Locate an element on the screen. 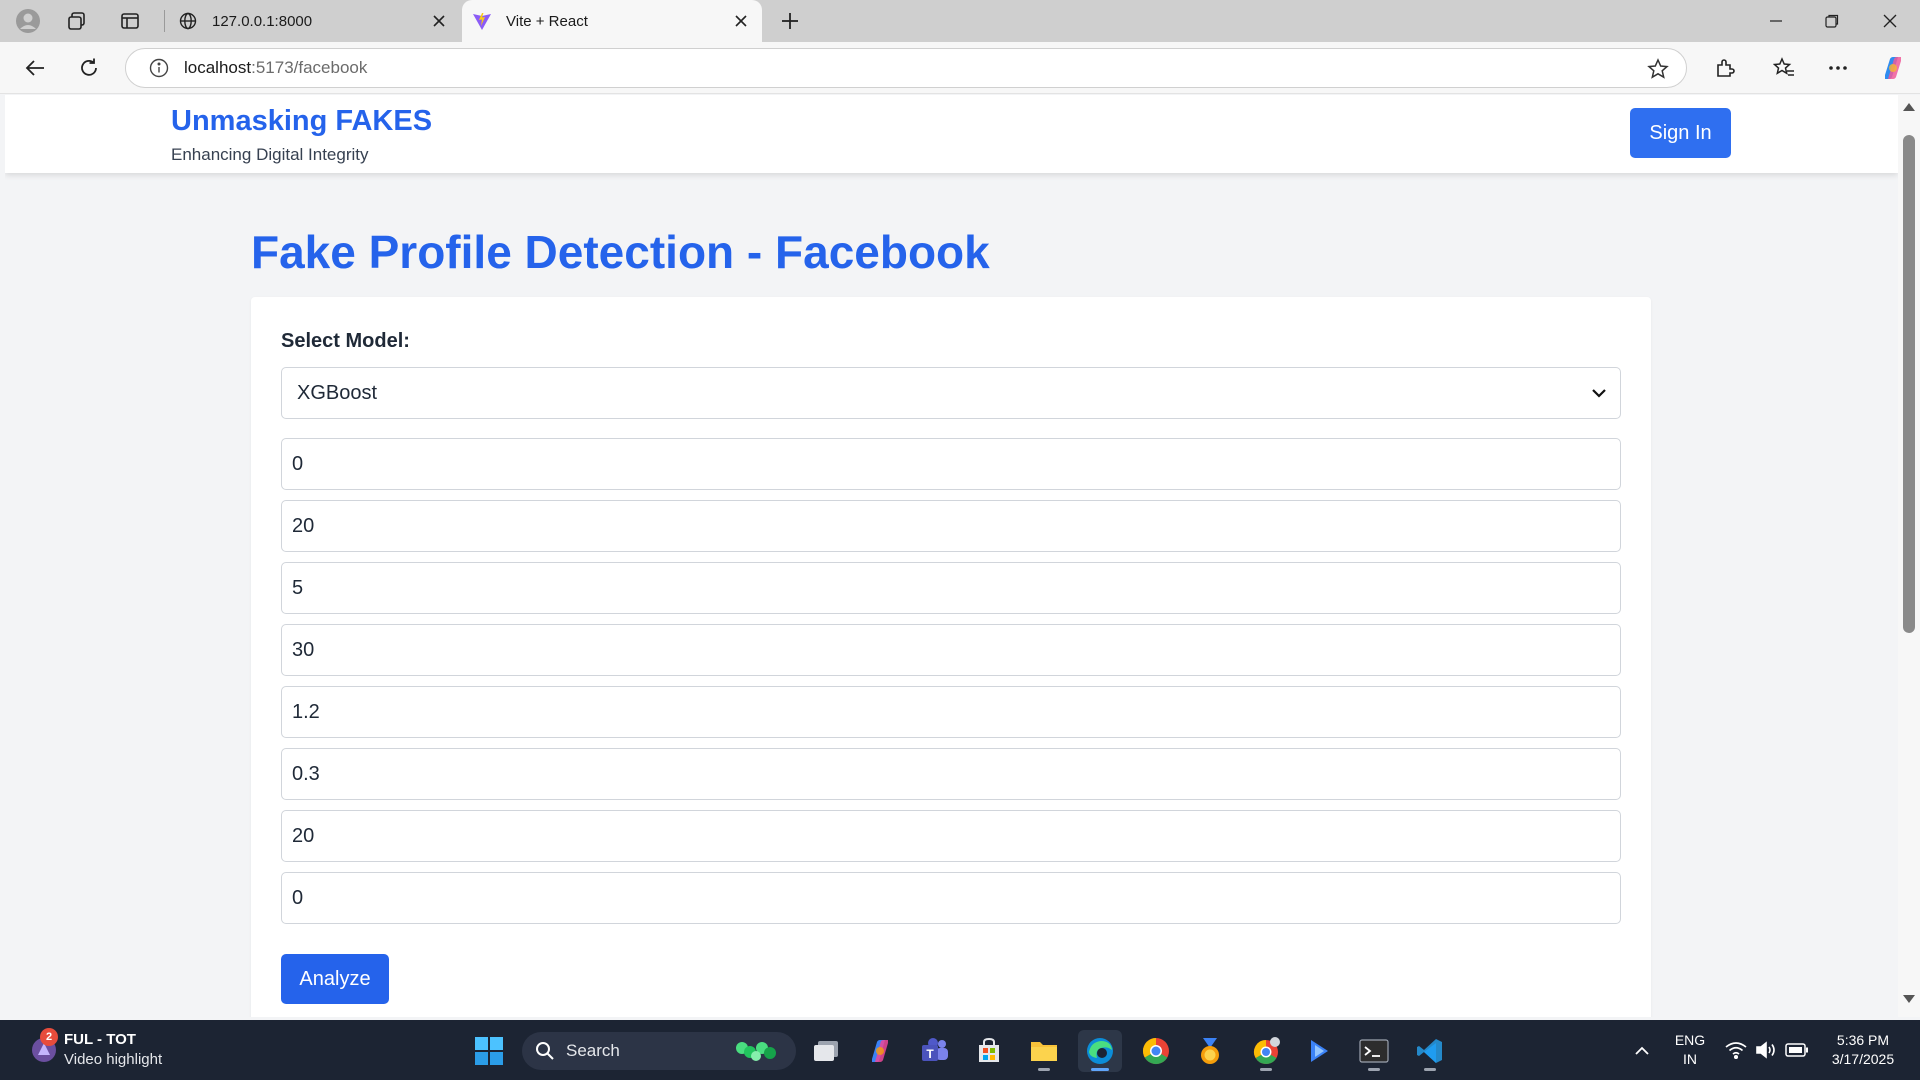 This screenshot has height=1080, width=1920. language-indicator: ENG IN is located at coordinates (1690, 1050).